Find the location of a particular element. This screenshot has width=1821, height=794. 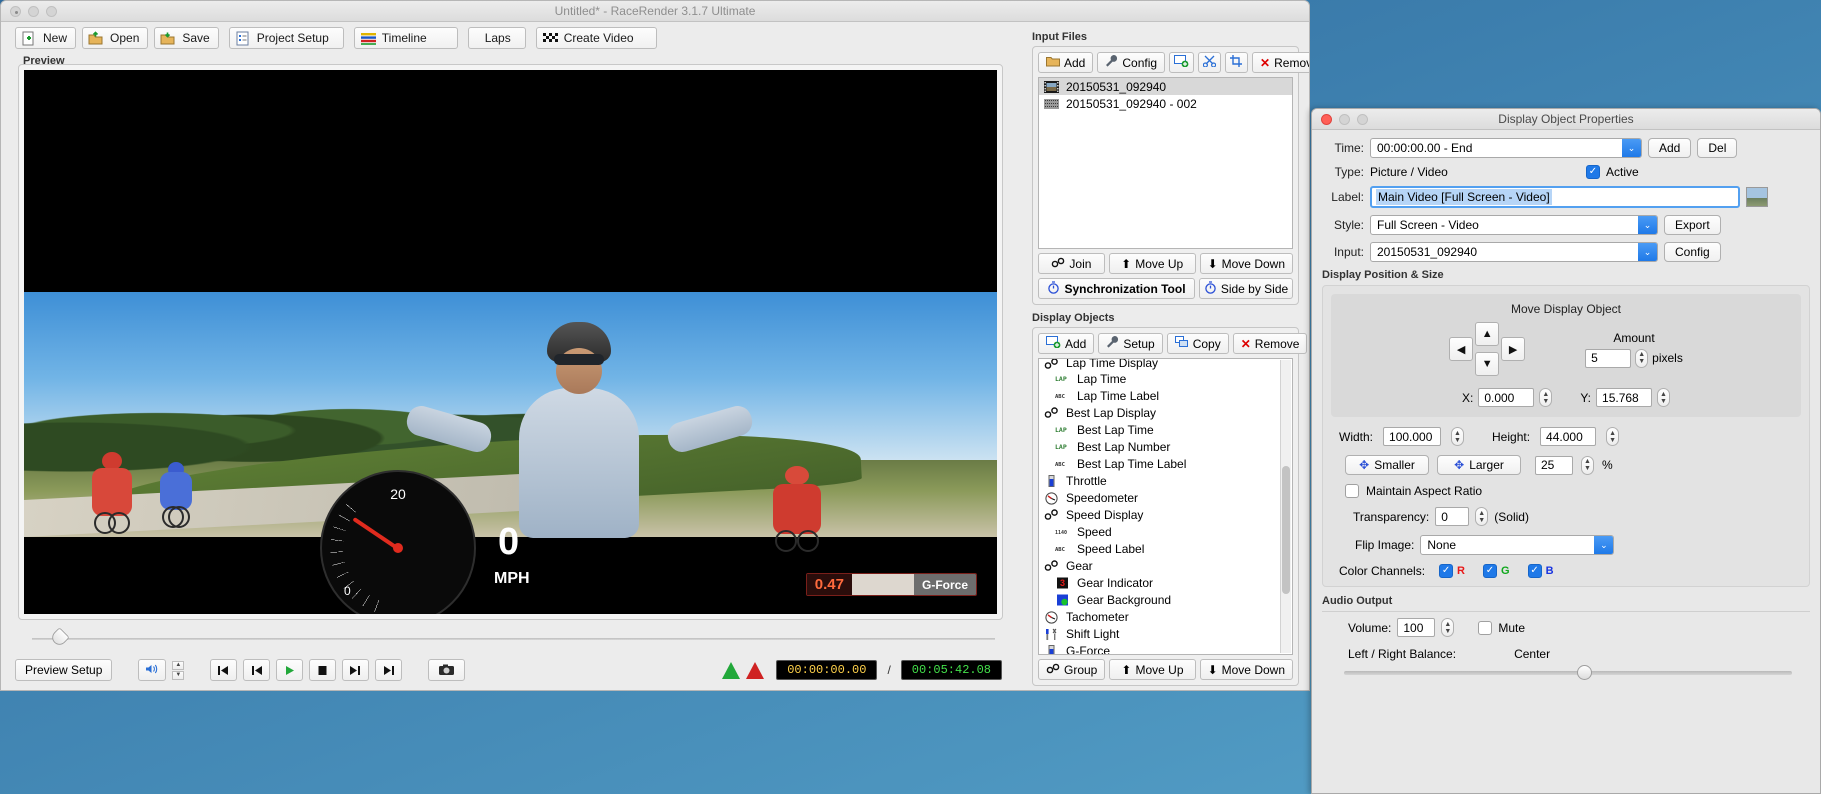

display-object-row: Speed Display is located at coordinates (1165, 514).